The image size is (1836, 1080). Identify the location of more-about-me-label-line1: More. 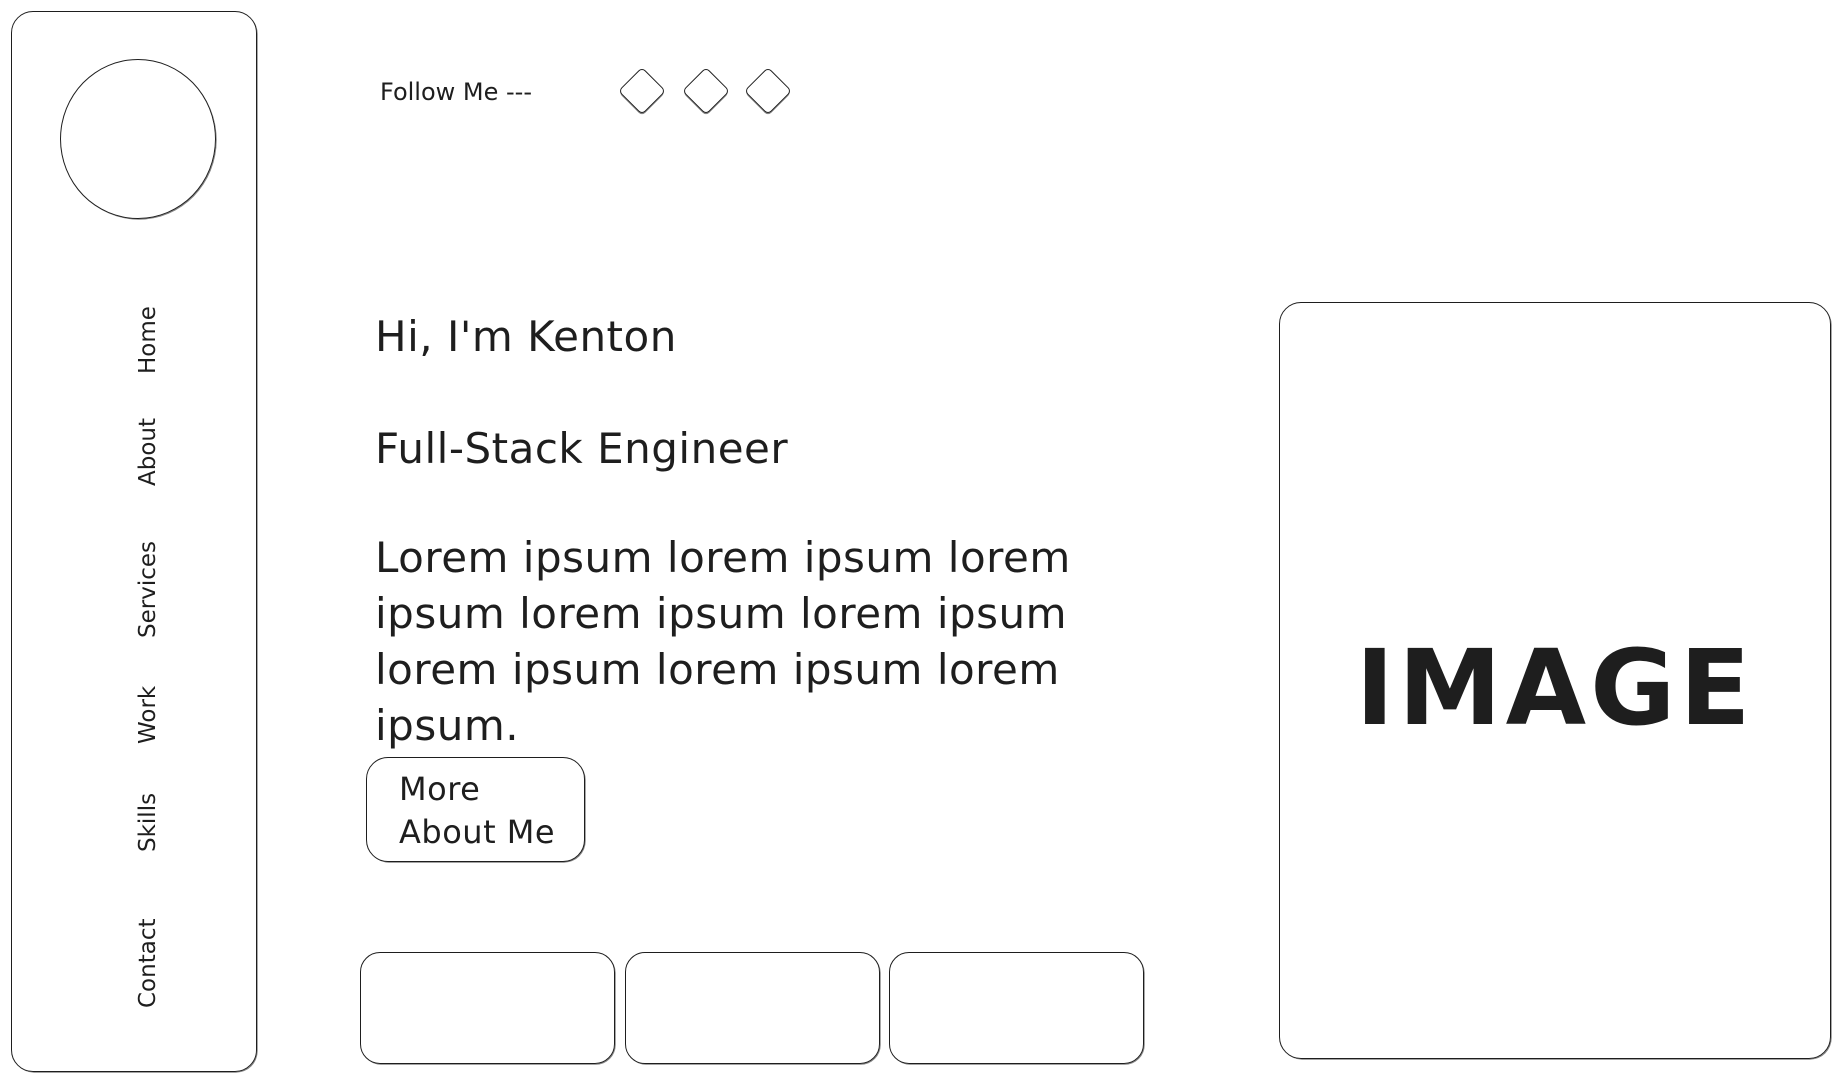
(440, 789).